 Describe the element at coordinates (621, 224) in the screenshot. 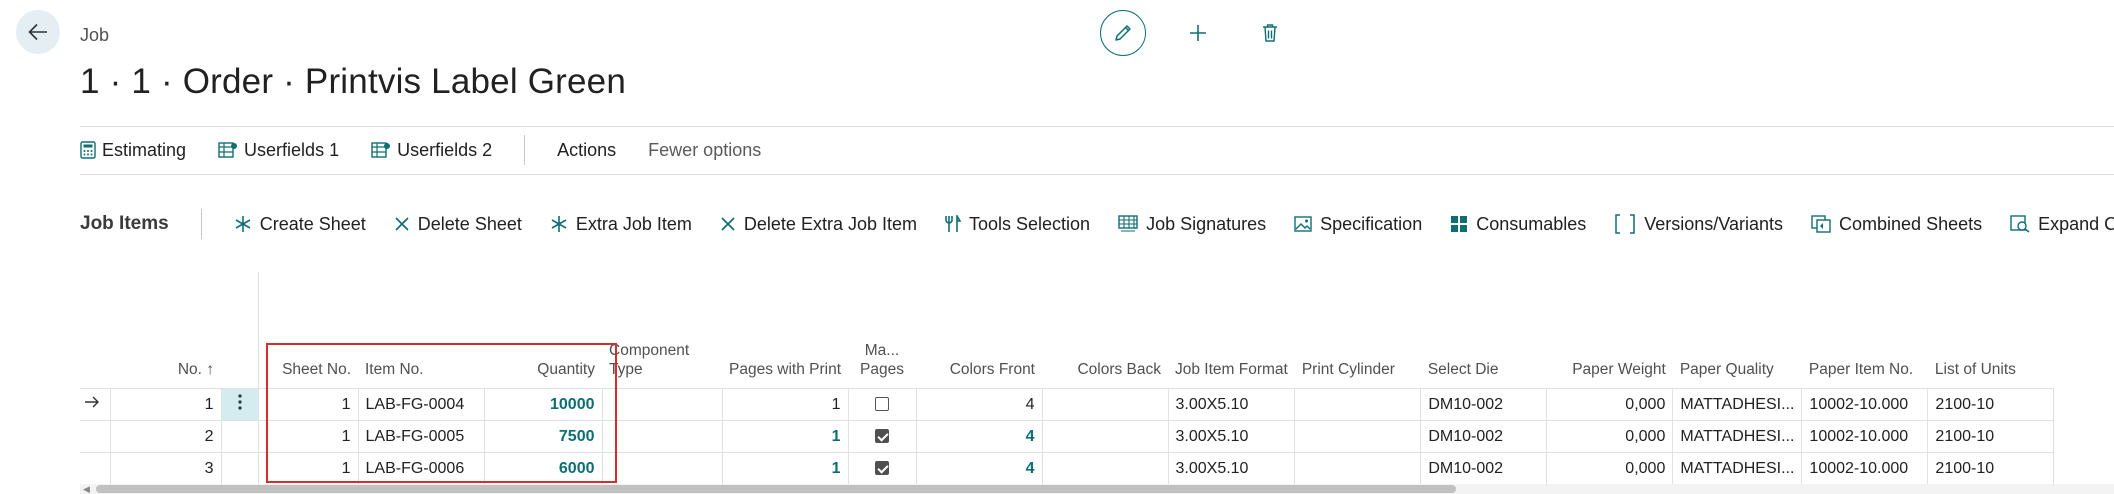

I see `extra-job-item-action: Extra Job Item` at that location.